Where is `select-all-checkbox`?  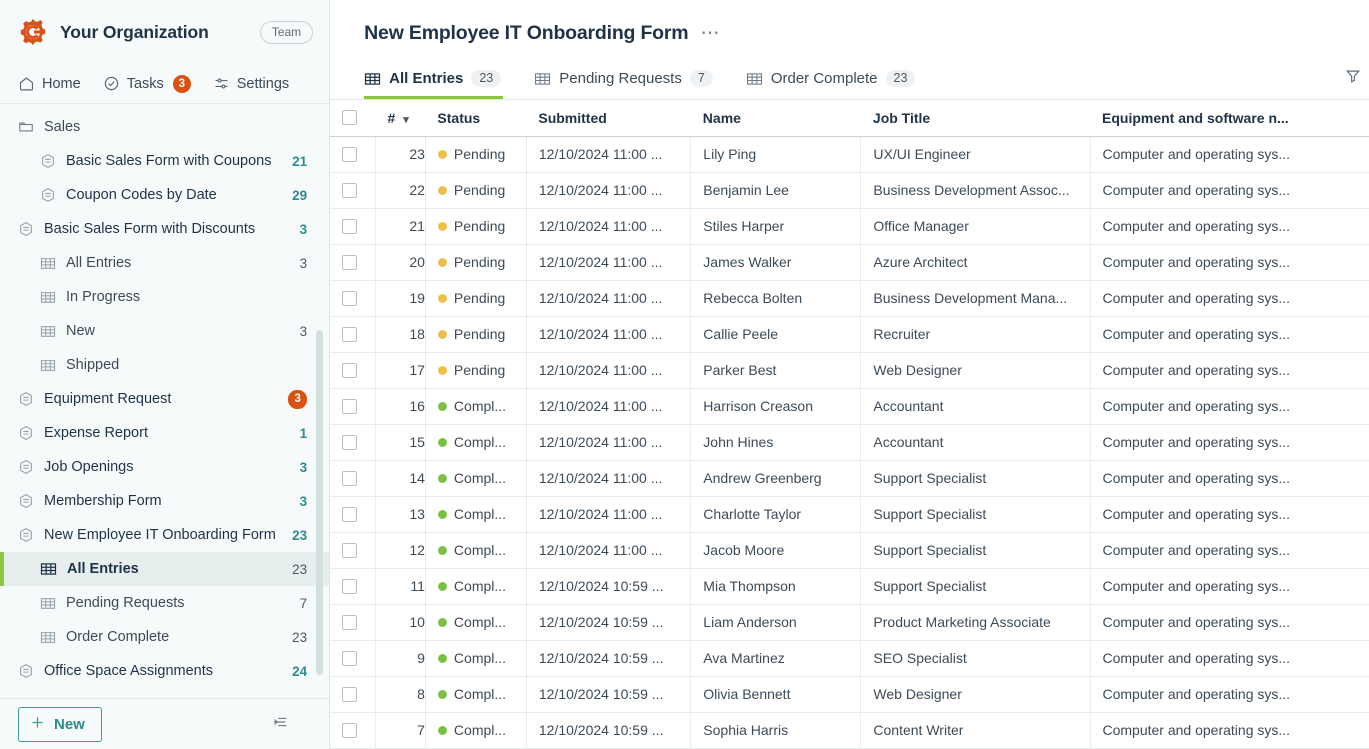
select-all-checkbox is located at coordinates (350, 118).